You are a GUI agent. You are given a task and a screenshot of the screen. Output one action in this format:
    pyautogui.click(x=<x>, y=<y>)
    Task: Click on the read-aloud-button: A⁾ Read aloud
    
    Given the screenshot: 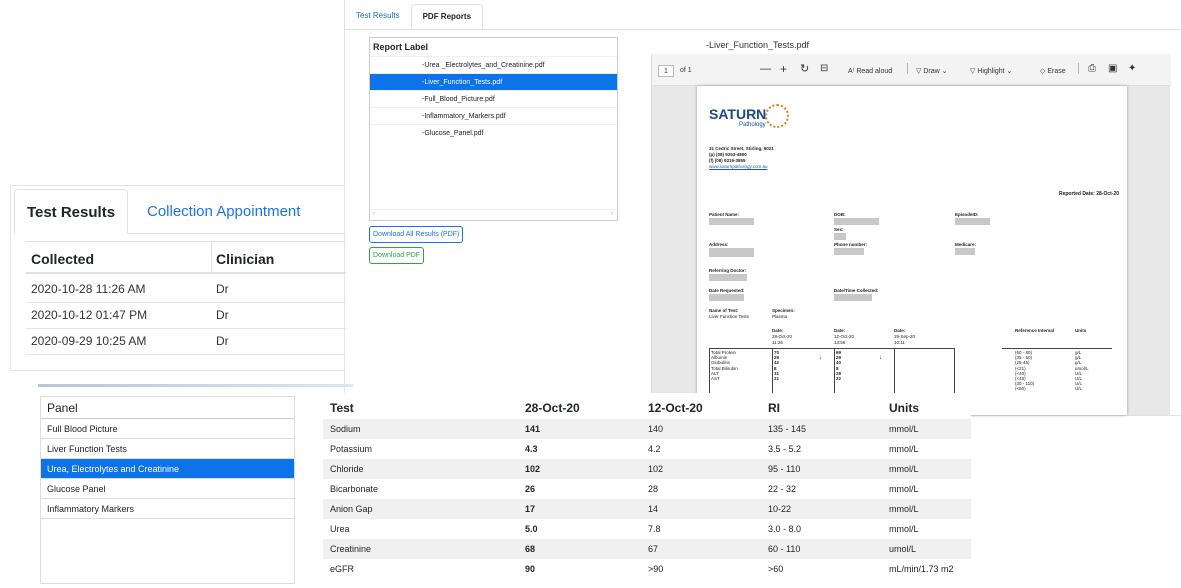 What is the action you would take?
    pyautogui.click(x=870, y=71)
    